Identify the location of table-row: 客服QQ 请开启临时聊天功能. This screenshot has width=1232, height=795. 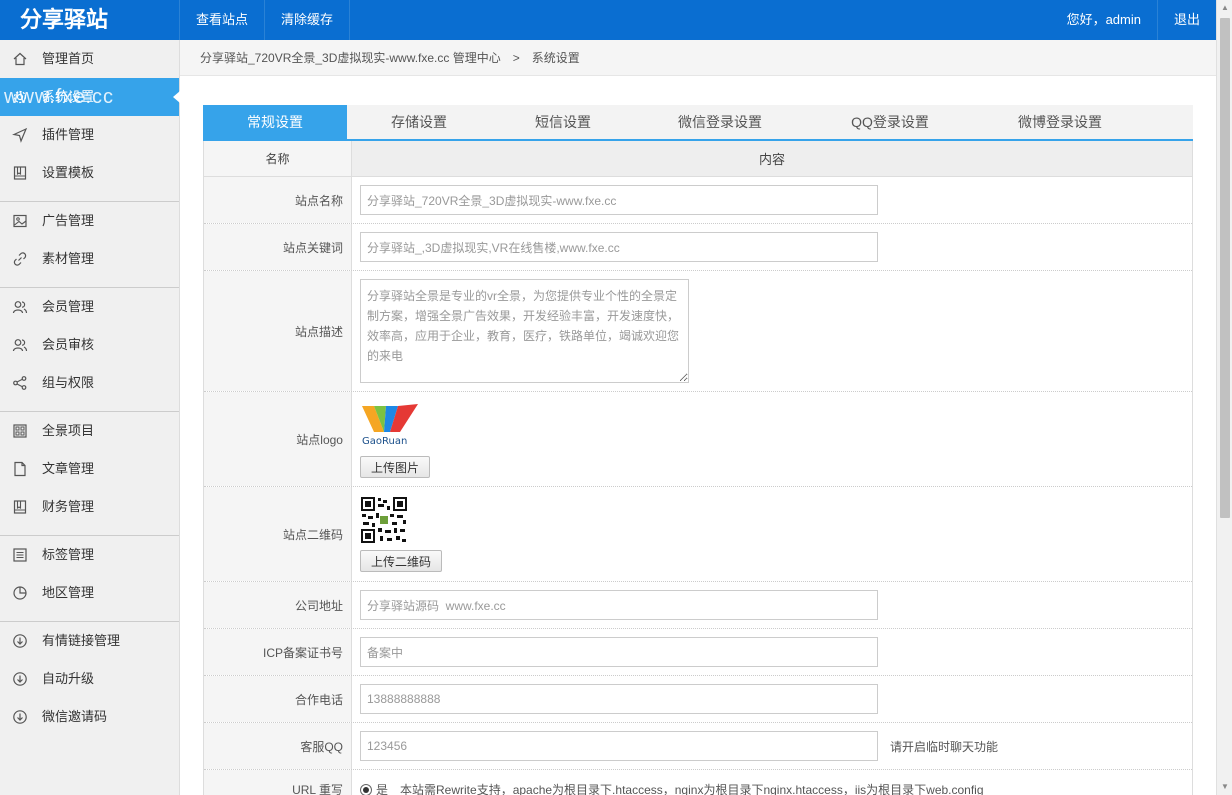
(698, 746).